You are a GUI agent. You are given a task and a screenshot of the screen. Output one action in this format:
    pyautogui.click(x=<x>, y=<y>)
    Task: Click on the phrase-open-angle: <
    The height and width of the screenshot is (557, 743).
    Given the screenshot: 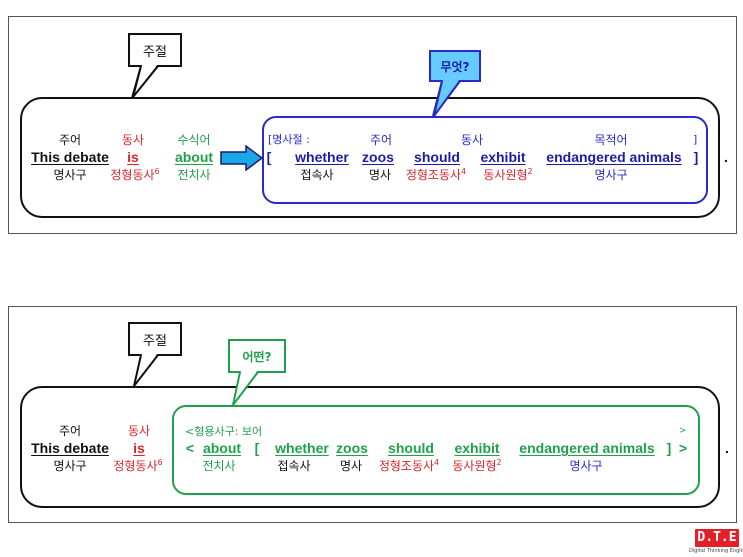 What is the action you would take?
    pyautogui.click(x=190, y=448)
    